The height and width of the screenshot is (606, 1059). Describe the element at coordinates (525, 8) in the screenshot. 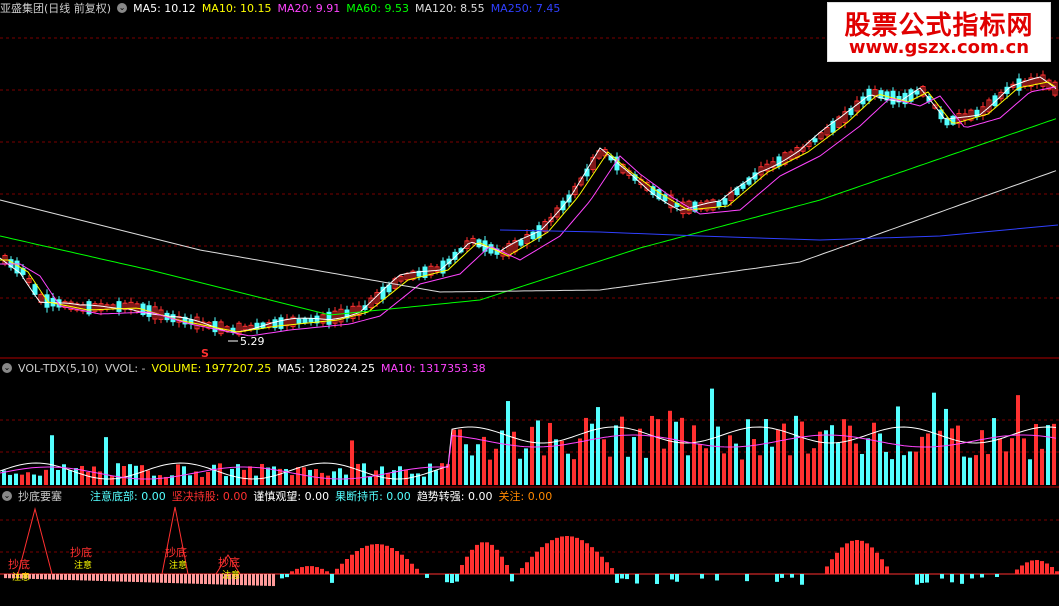

I see `ma250-value: MA250: 7.45` at that location.